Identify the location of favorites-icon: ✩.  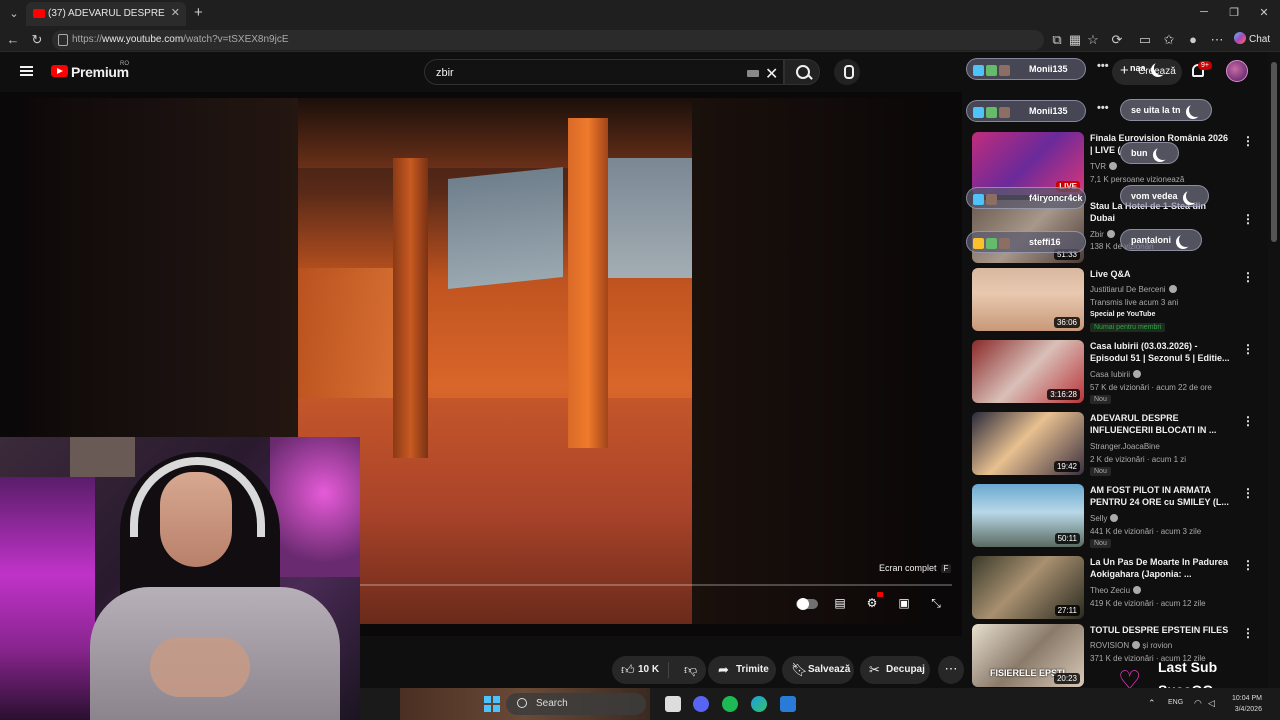
(1169, 40).